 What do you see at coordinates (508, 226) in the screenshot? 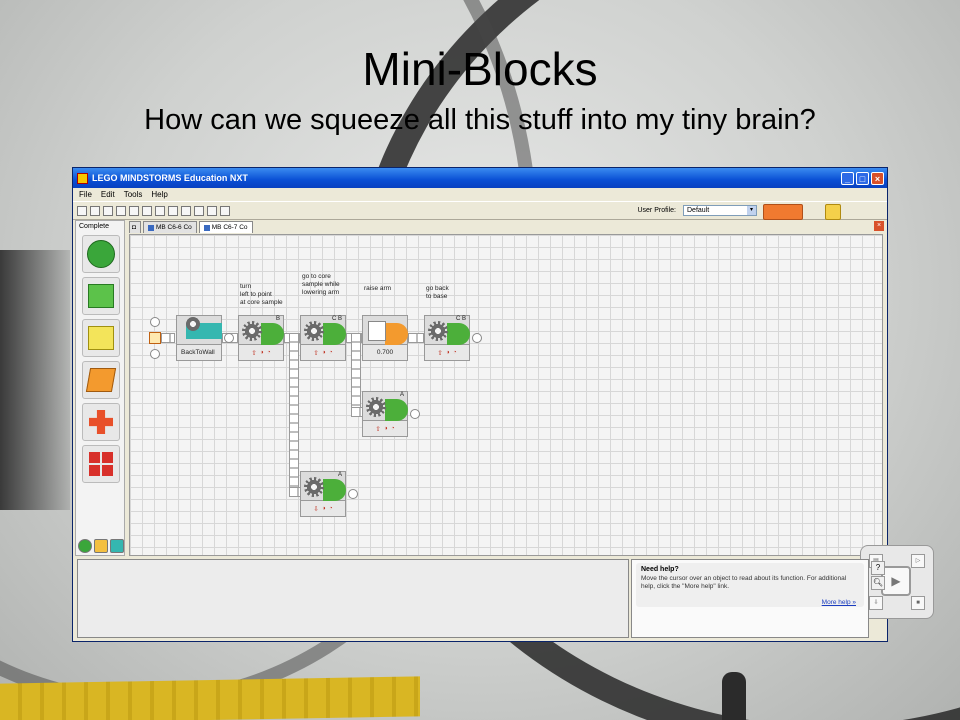
I see `program-tabs: ◘ MB C6-6 Co MB C6-7 Co ×` at bounding box center [508, 226].